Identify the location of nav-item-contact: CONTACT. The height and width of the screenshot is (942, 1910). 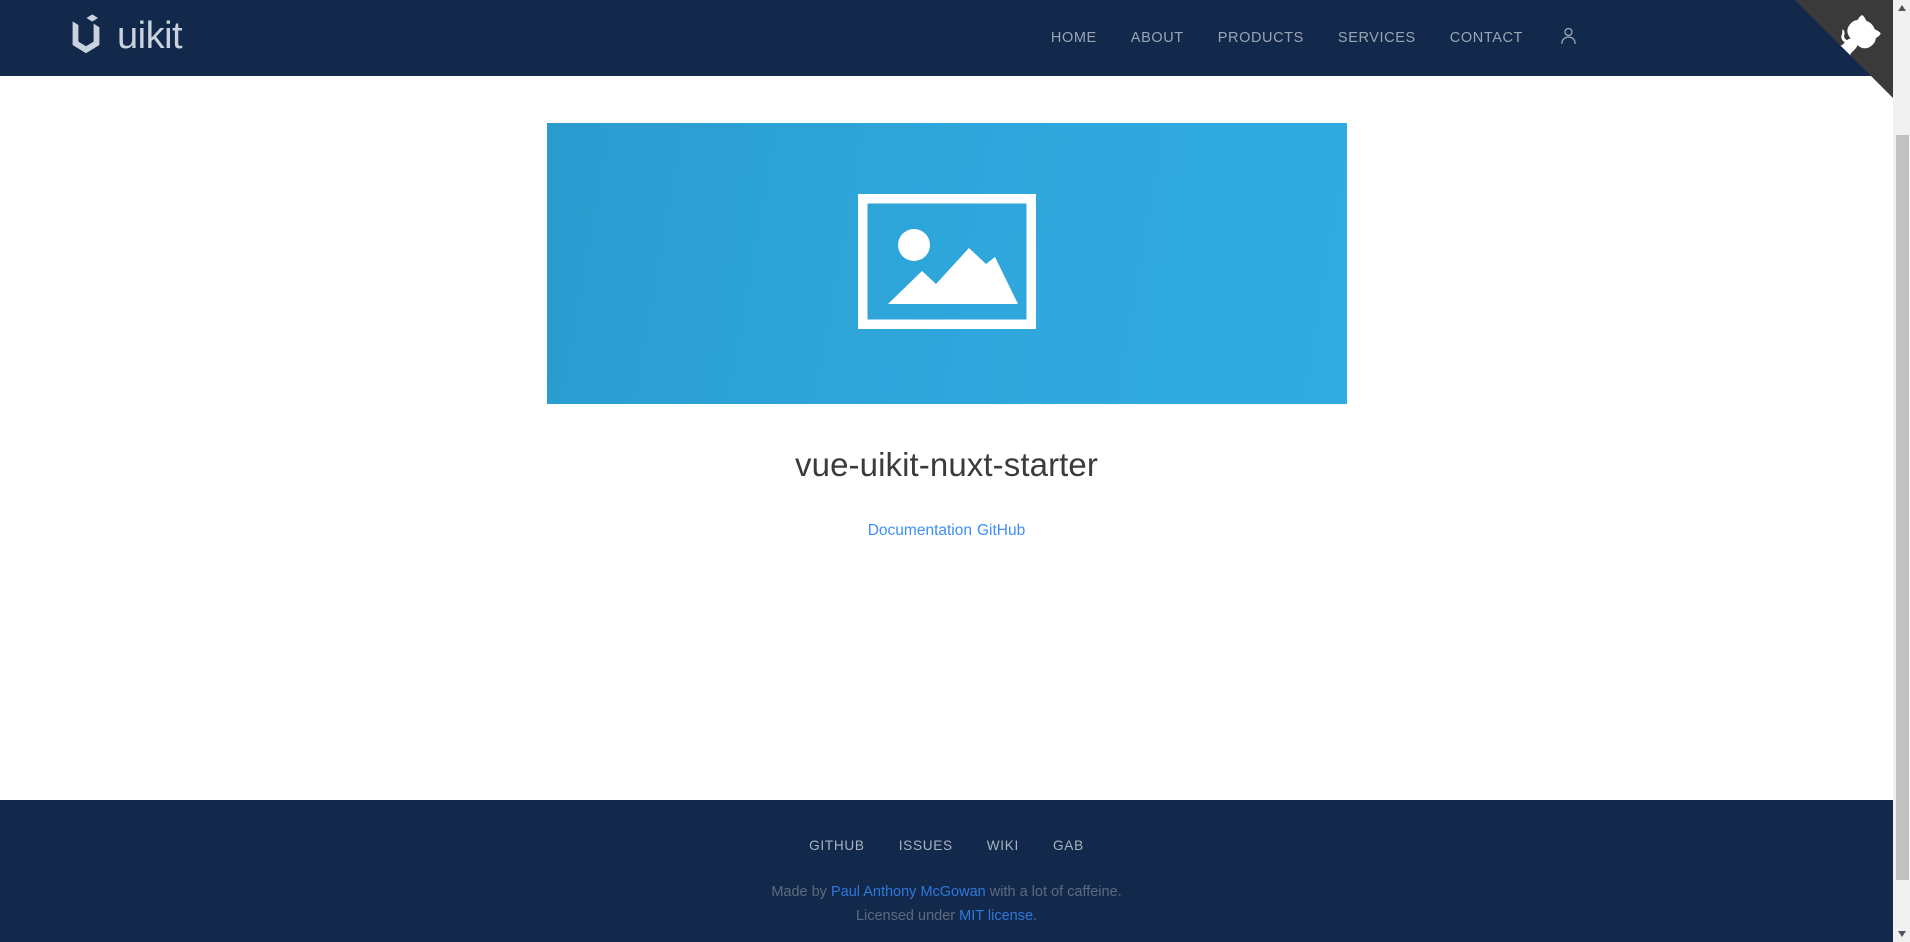
(1486, 38).